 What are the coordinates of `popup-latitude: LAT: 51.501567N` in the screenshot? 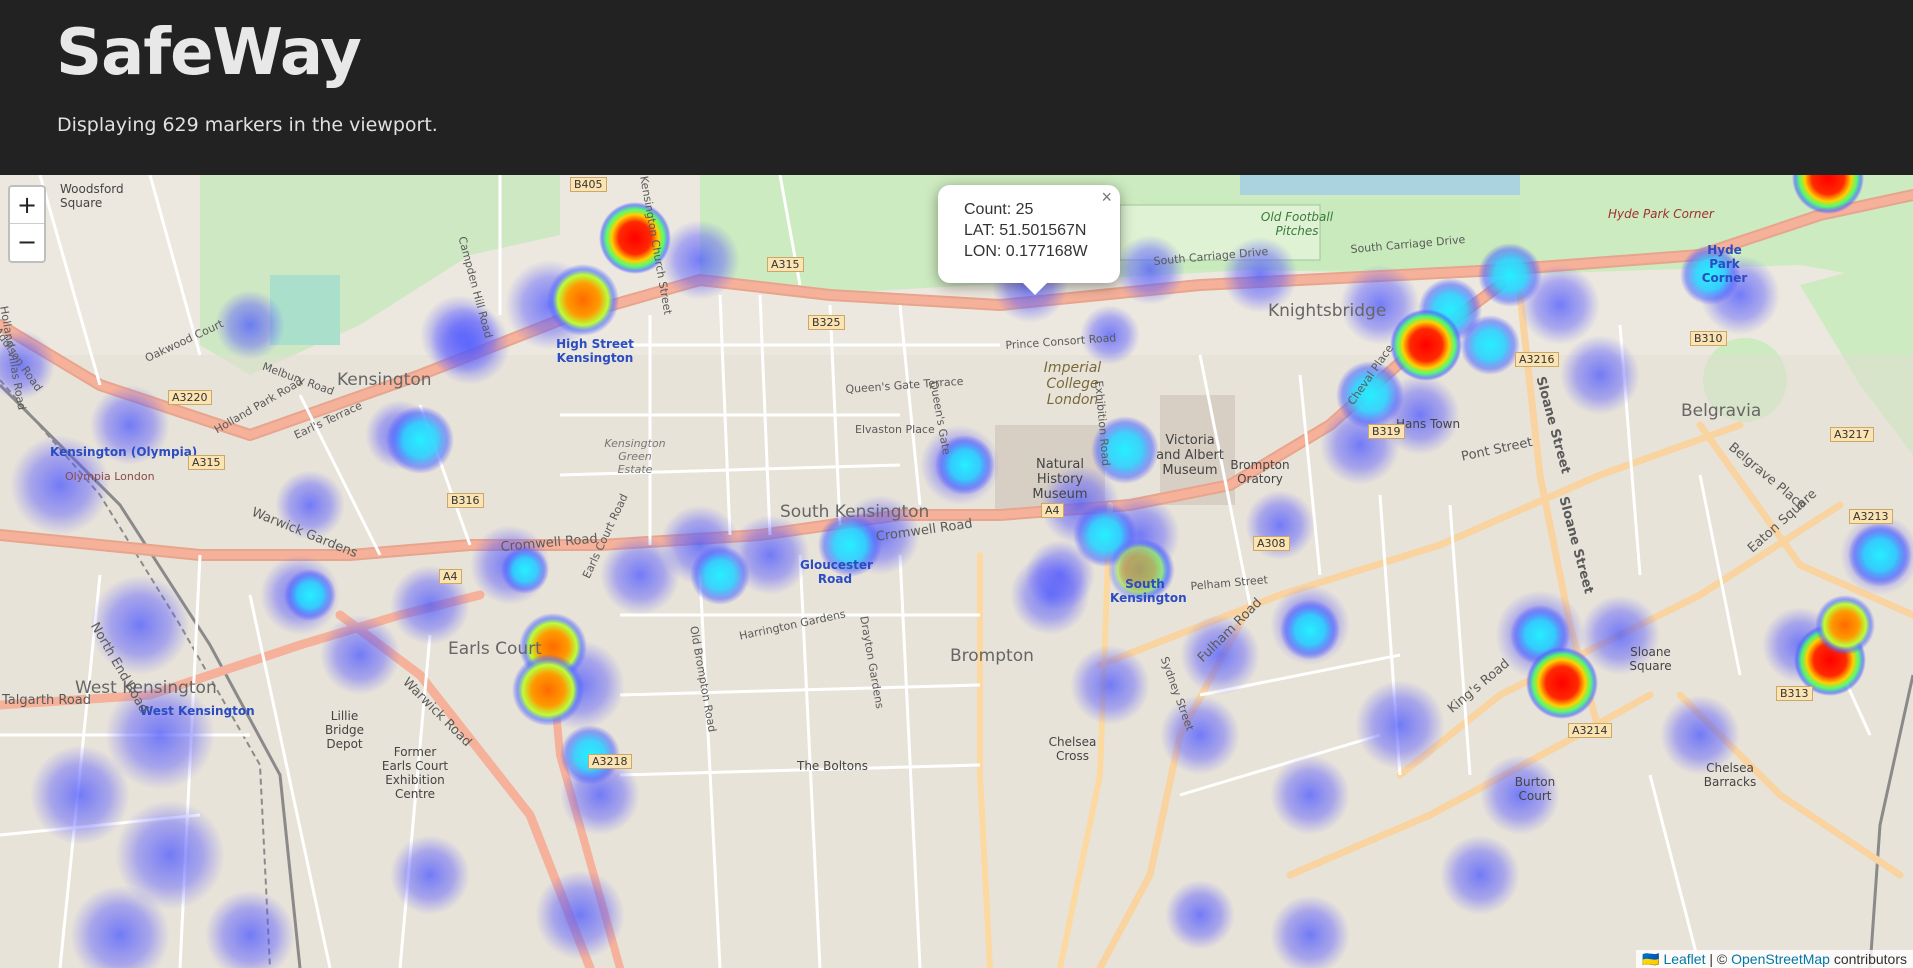 It's located at (1025, 230).